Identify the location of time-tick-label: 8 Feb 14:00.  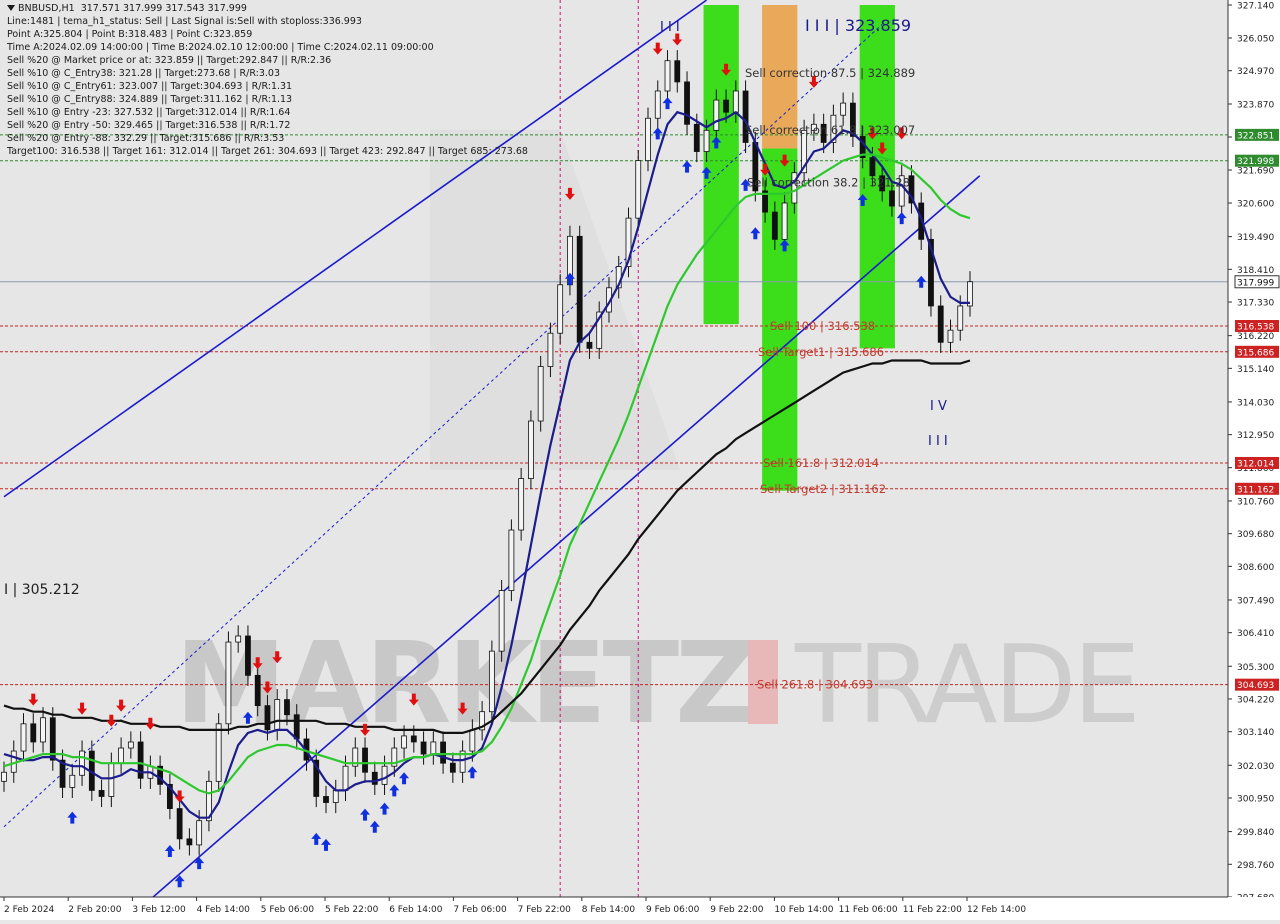
(609, 910).